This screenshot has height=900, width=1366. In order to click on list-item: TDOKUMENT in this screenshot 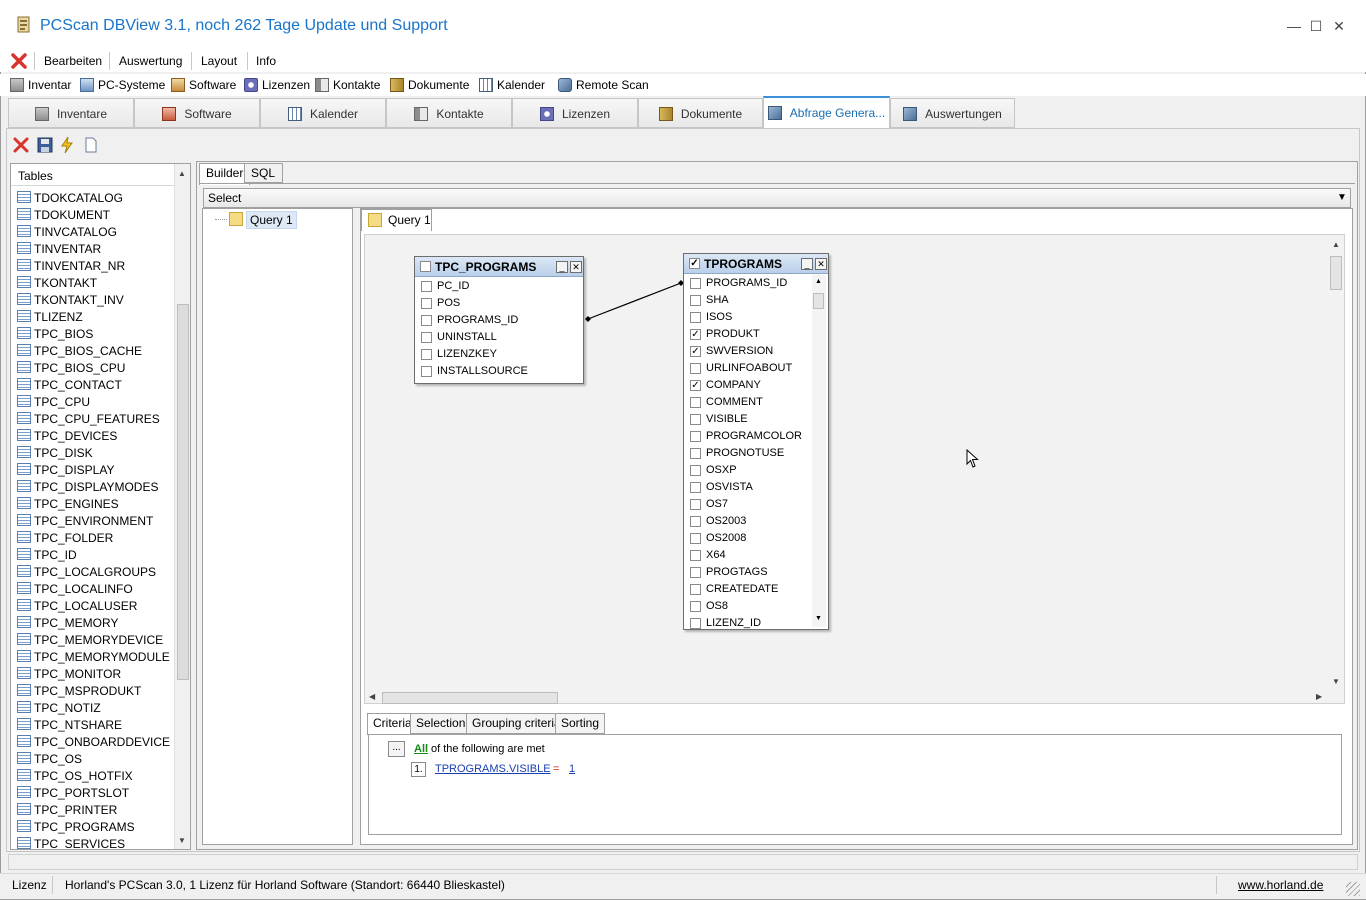, I will do `click(63, 215)`.